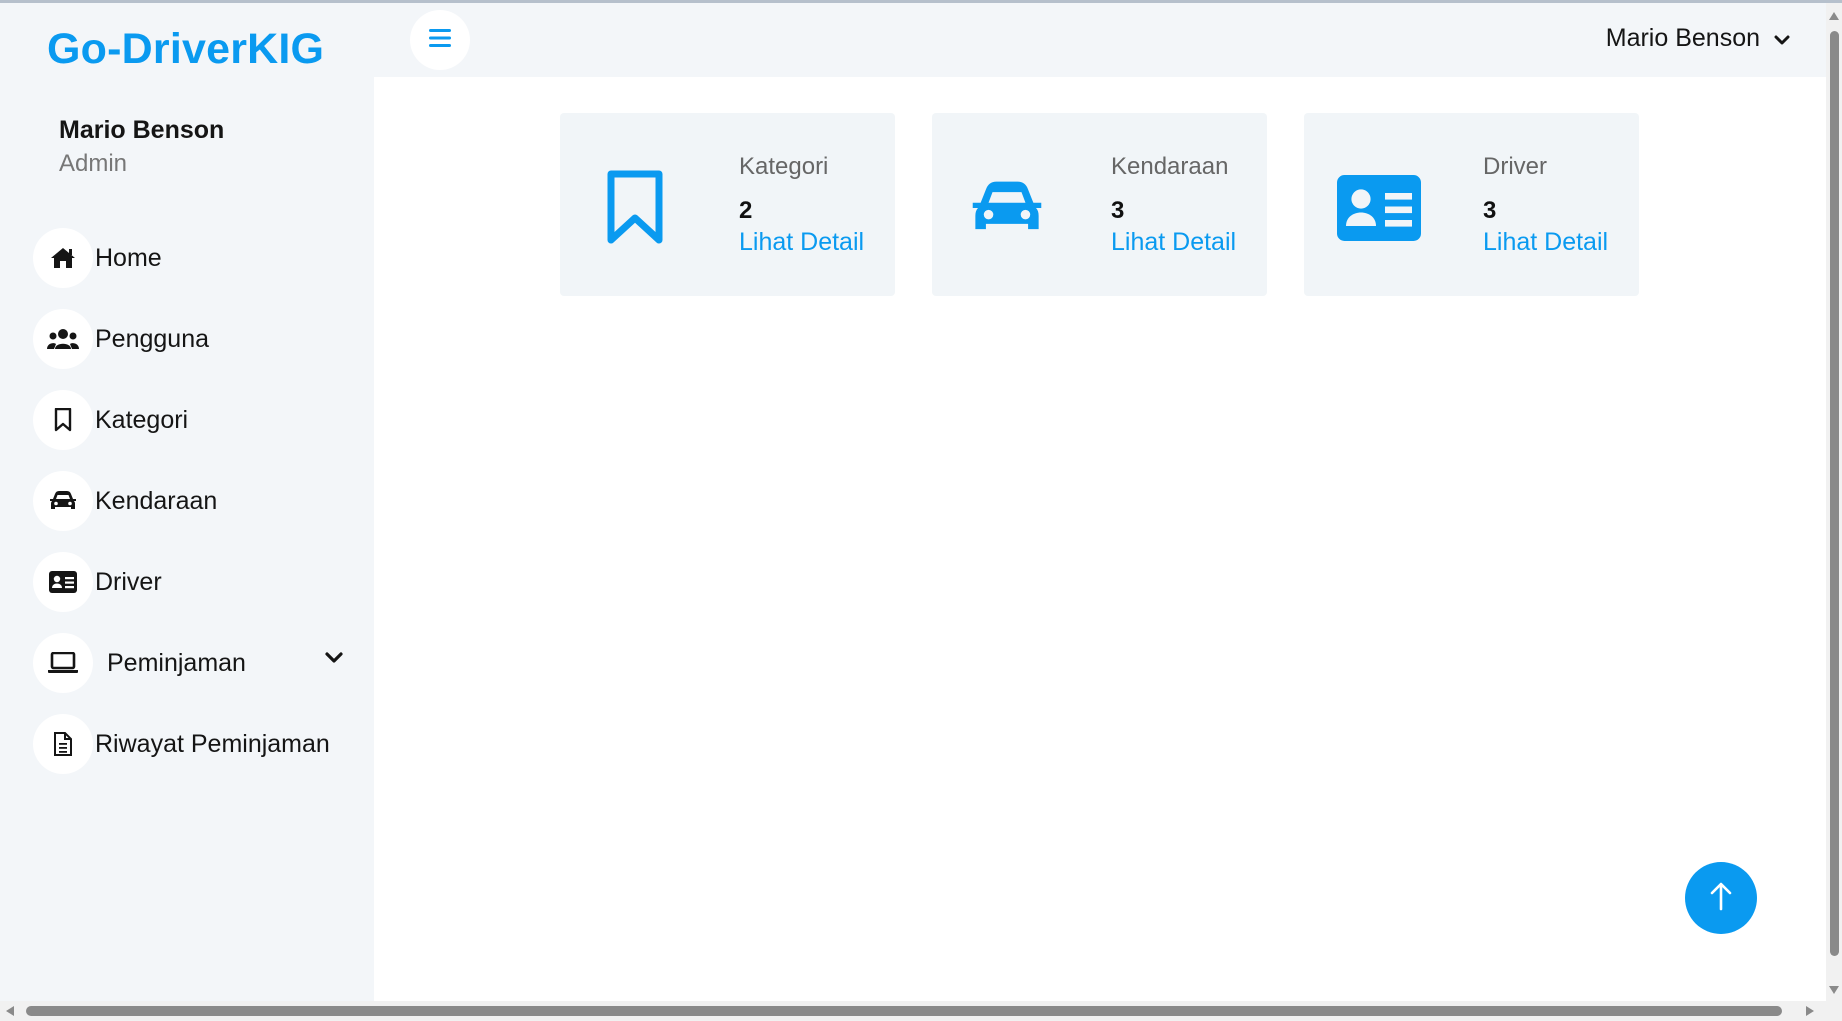 Image resolution: width=1842 pixels, height=1021 pixels. Describe the element at coordinates (193, 582) in the screenshot. I see `sidebar-item-driver: Driver` at that location.